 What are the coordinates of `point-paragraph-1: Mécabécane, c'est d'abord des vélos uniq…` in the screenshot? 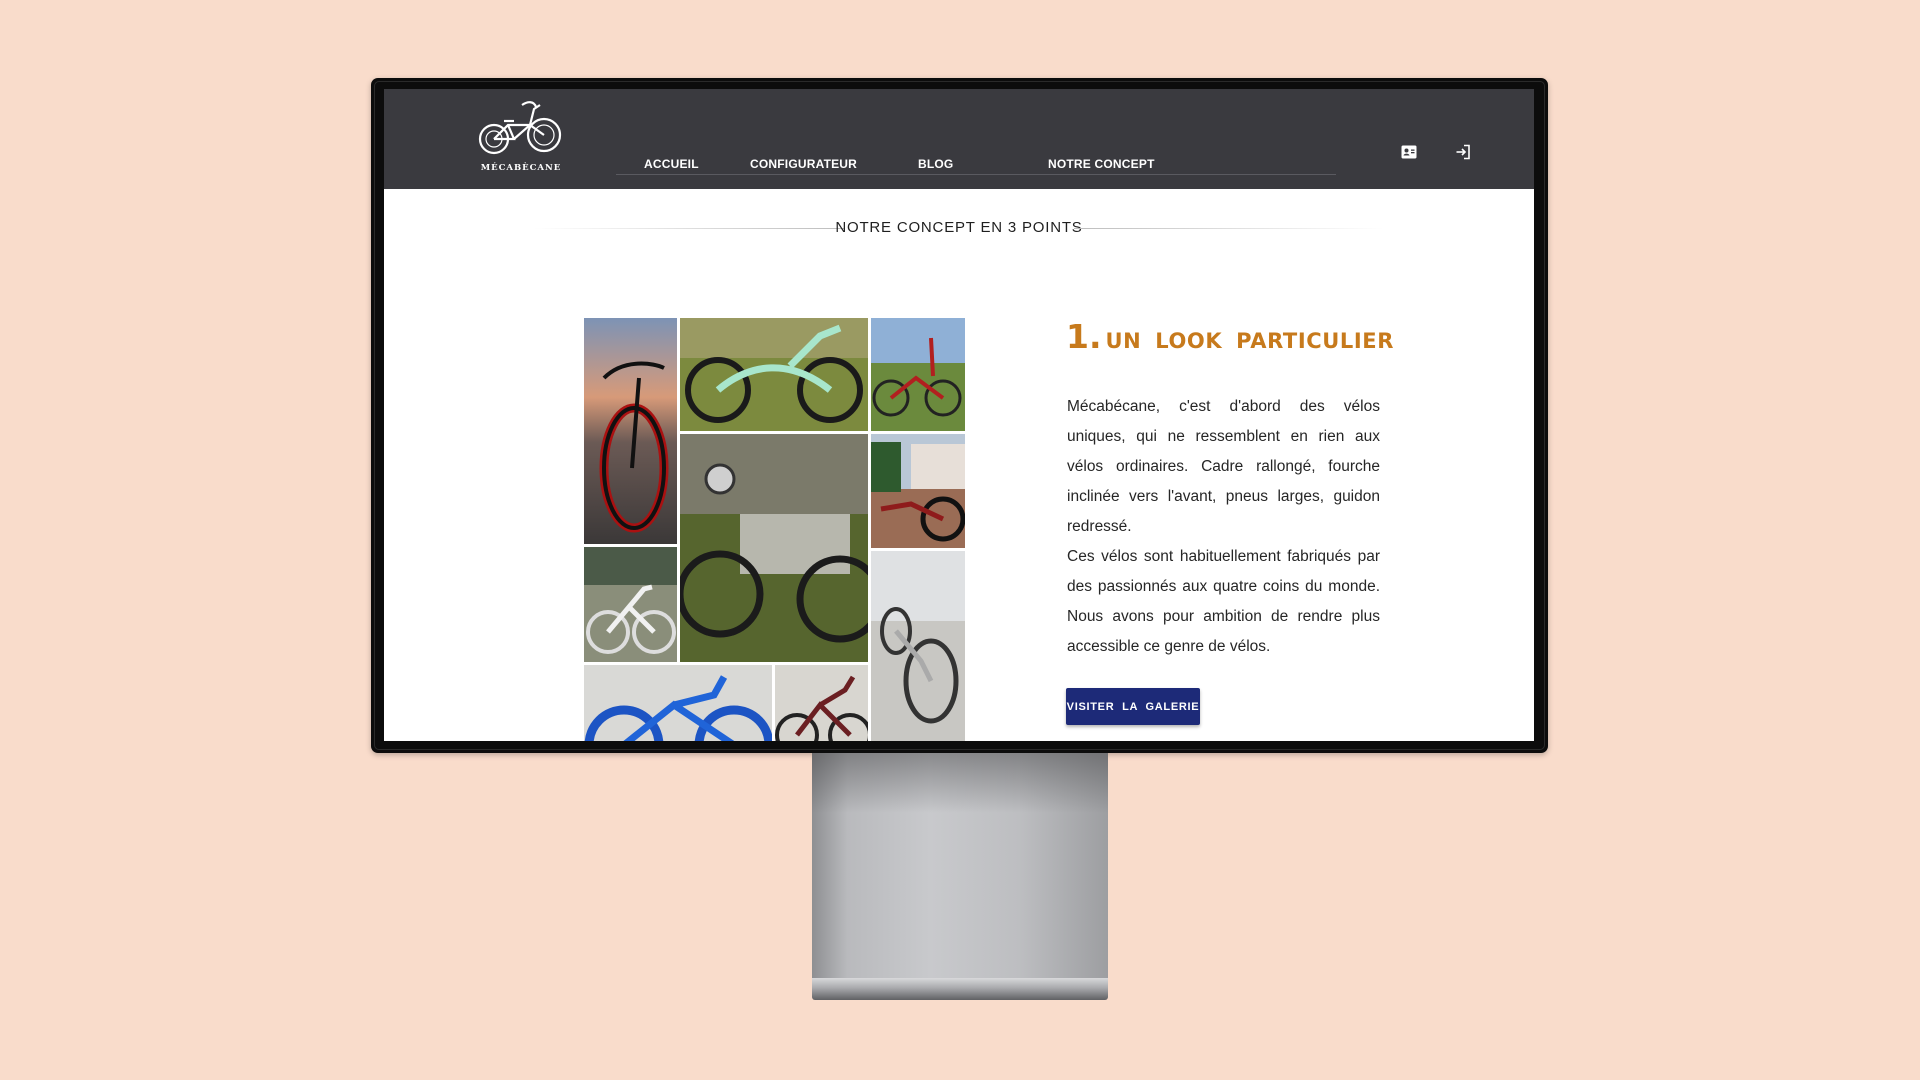 It's located at (1223, 466).